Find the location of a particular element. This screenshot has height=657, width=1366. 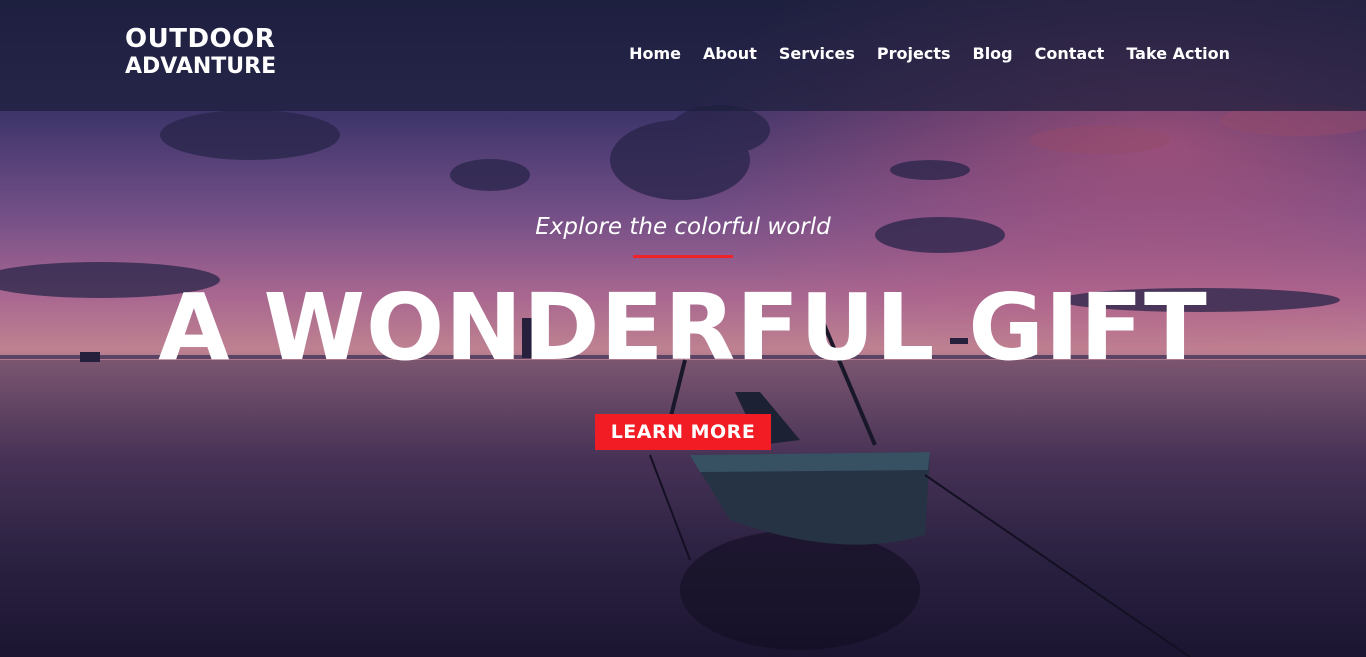

hero-headline: A WONDERFUL GIFT is located at coordinates (683, 327).